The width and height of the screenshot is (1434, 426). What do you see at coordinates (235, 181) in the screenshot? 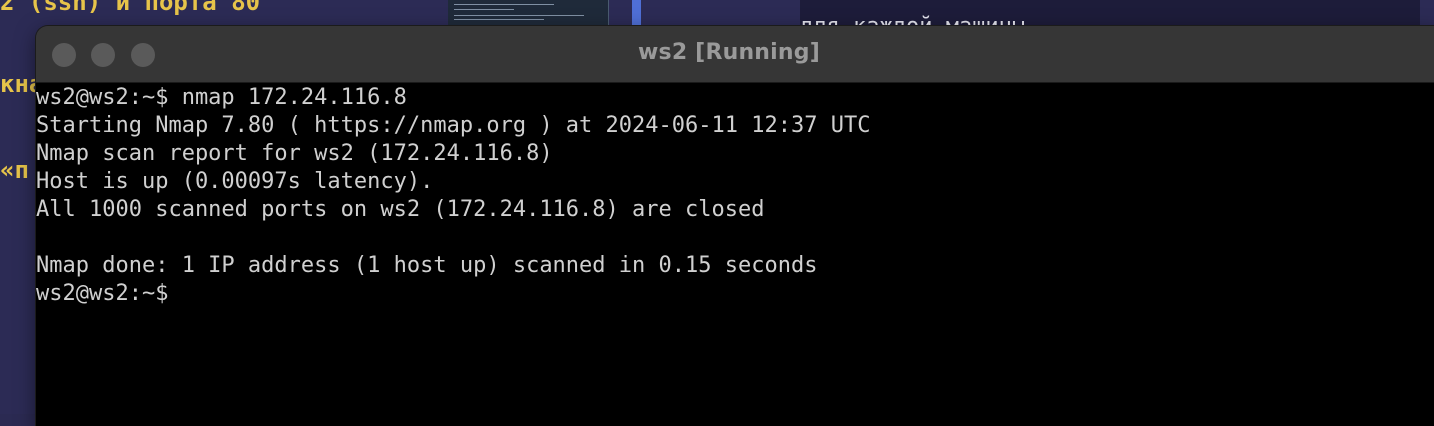
I see `terminal-line-host-up: Host is up (0.00097s latency).` at bounding box center [235, 181].